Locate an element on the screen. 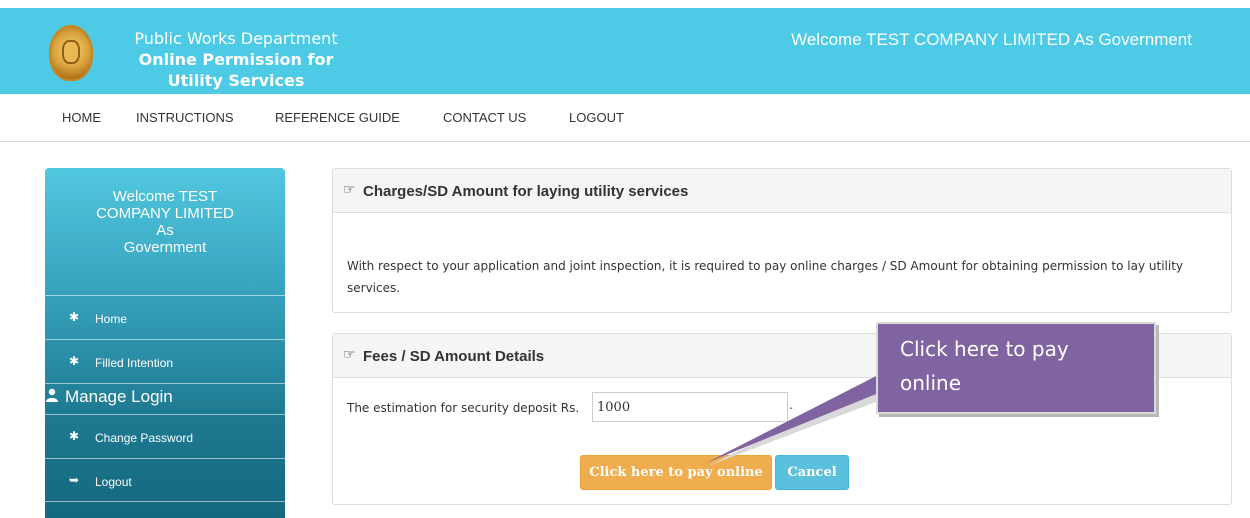 The height and width of the screenshot is (518, 1250). user-icon is located at coordinates (52, 396).